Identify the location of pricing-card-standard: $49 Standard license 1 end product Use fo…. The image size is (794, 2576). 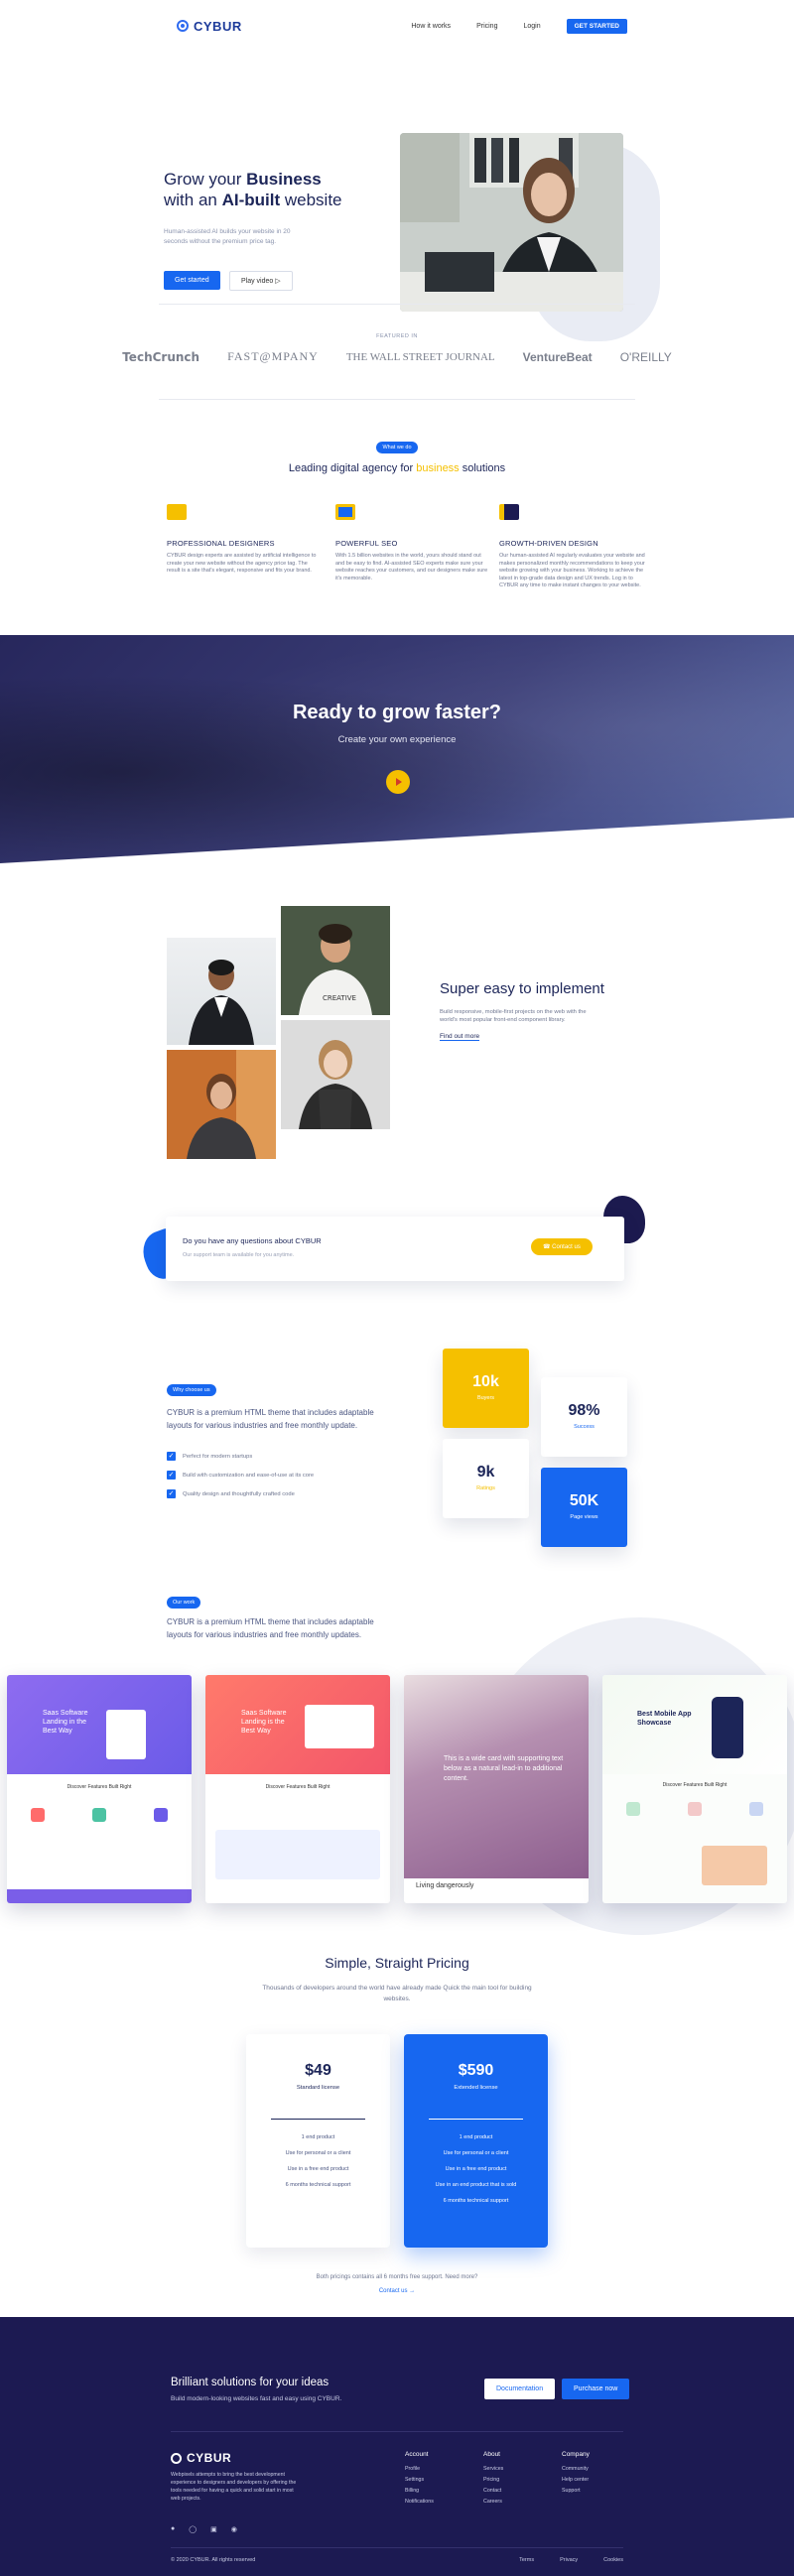
(318, 2141).